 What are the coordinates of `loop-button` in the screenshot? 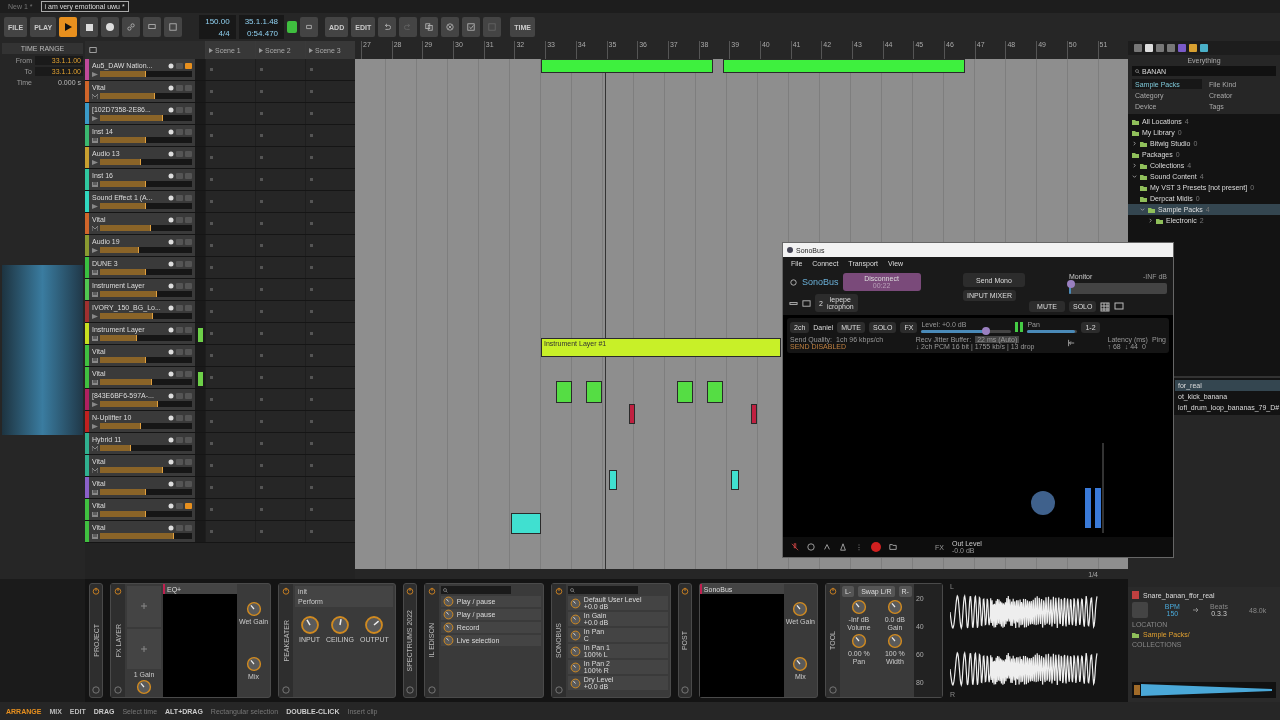 It's located at (309, 27).